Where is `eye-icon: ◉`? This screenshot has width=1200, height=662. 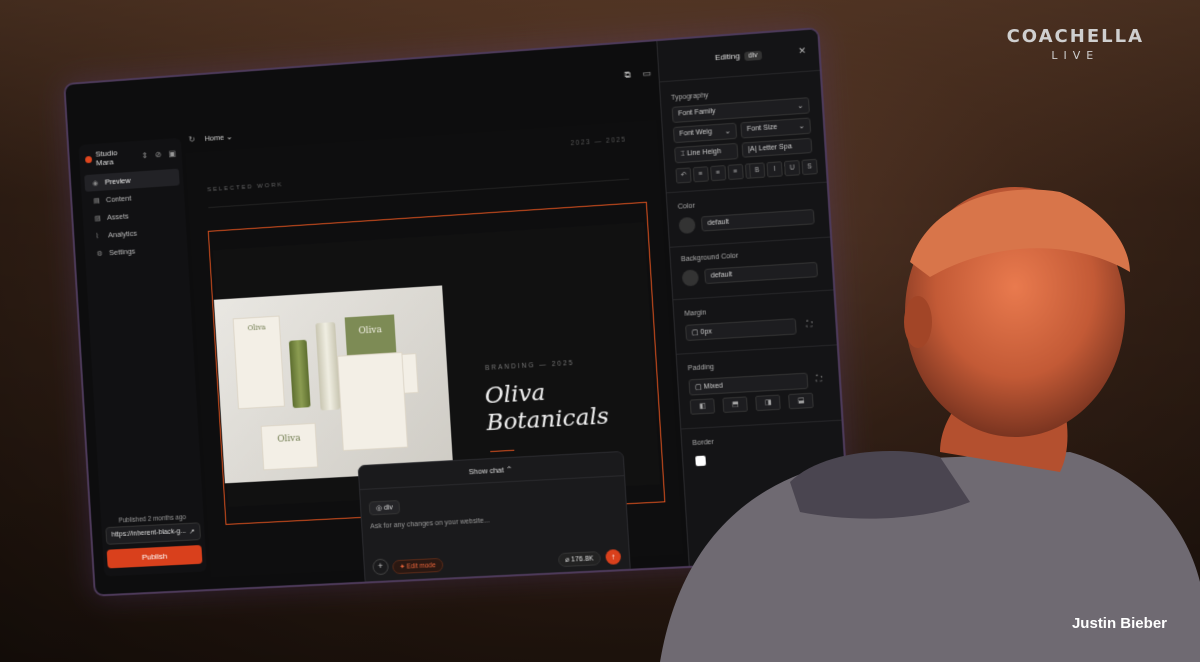
eye-icon: ◉ is located at coordinates (95, 183).